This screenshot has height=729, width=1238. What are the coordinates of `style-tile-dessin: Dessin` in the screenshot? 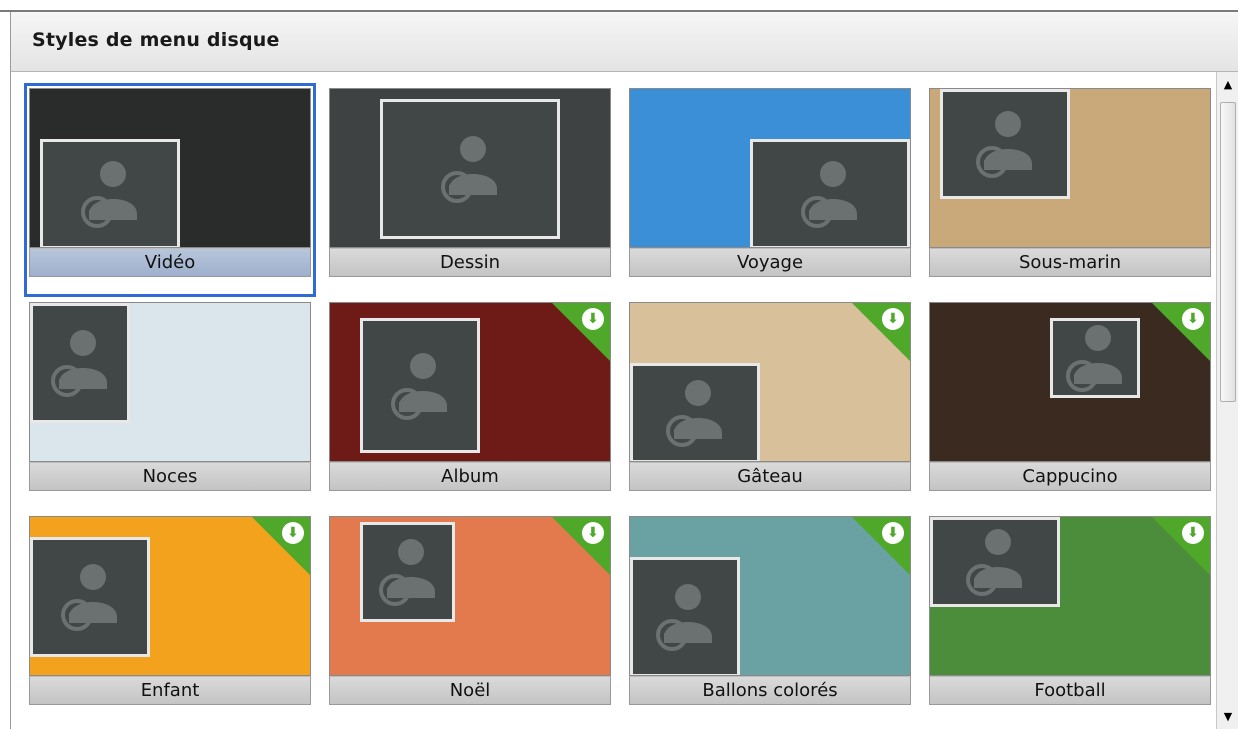 It's located at (470, 190).